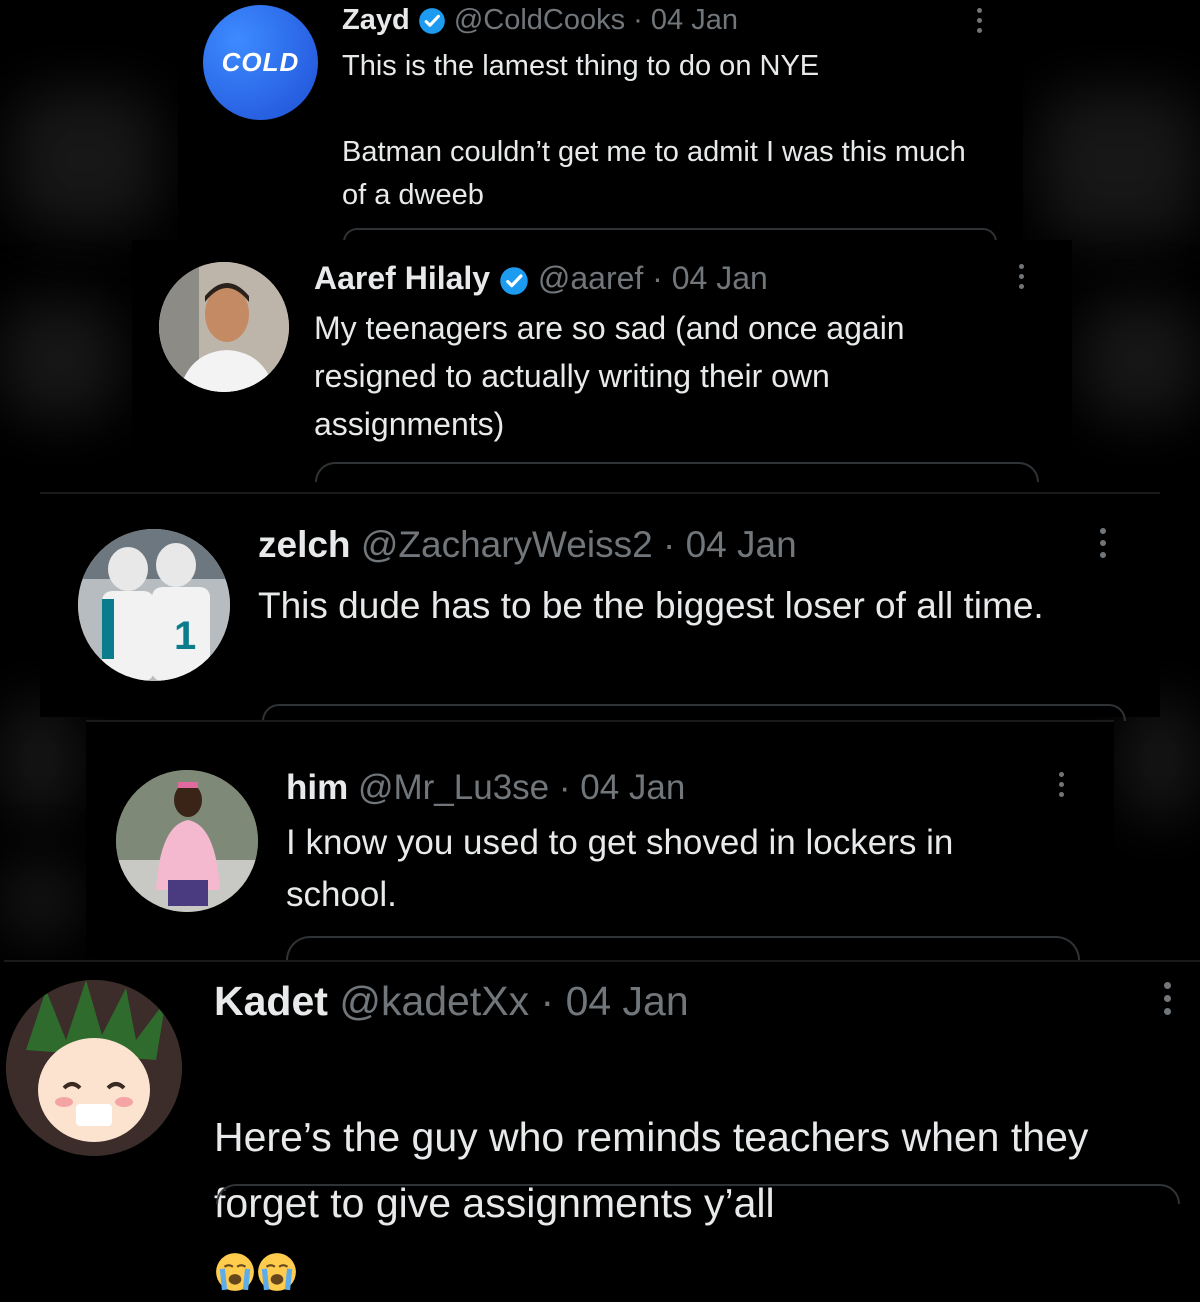 Image resolution: width=1200 pixels, height=1302 pixels. I want to click on svg-text: 1, so click(185, 636).